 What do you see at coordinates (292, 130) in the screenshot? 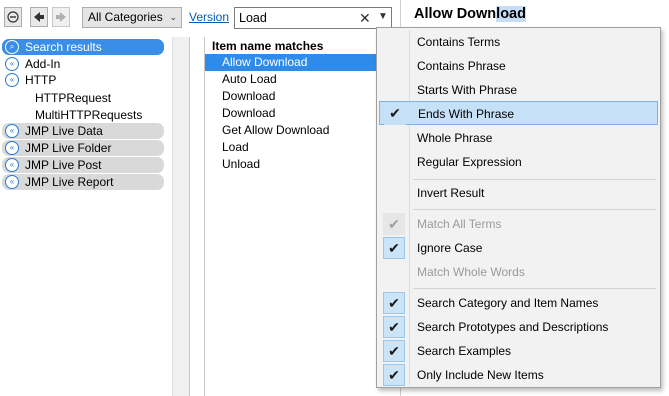
I see `list-item: Get Allow Download` at bounding box center [292, 130].